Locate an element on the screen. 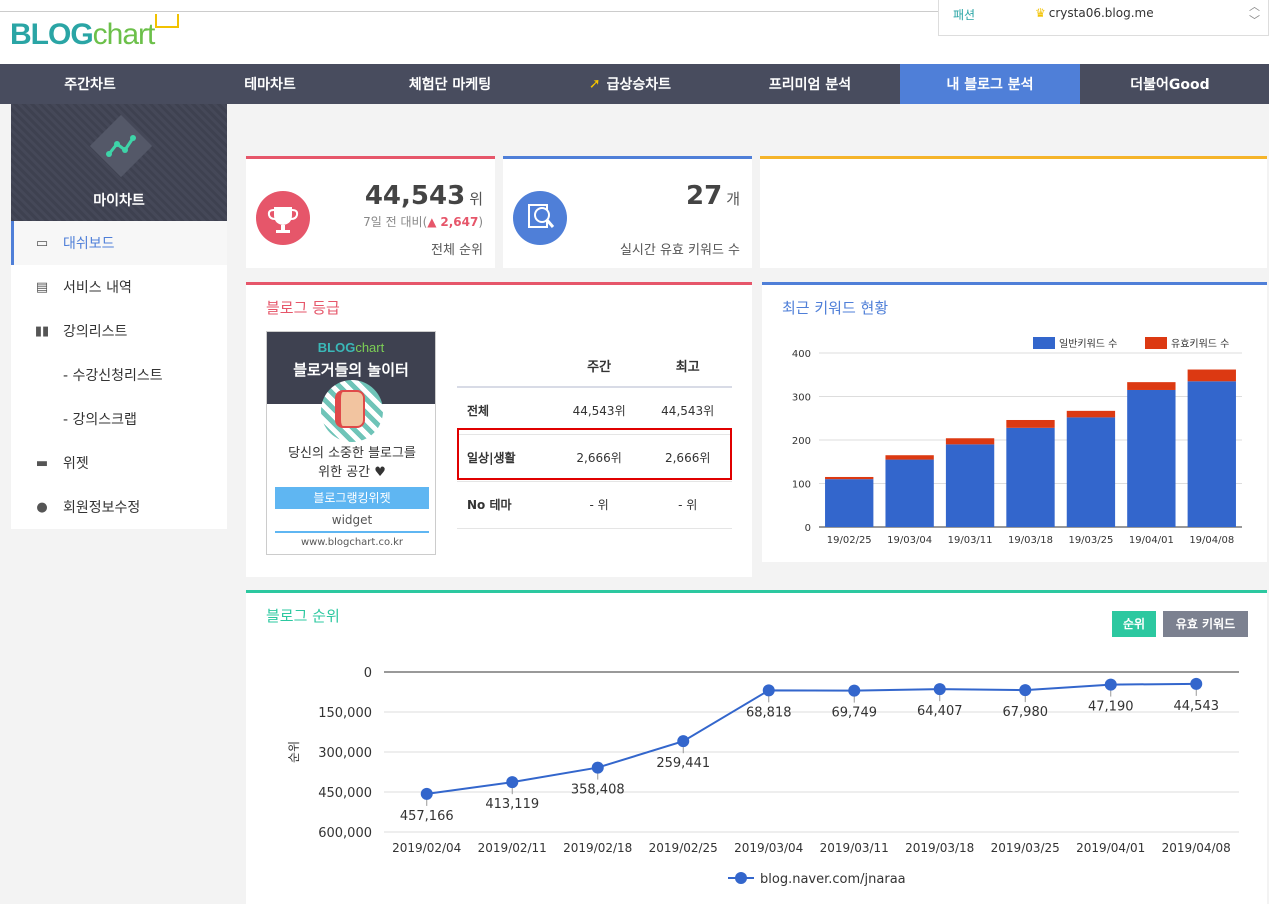 This screenshot has width=1269, height=904. widget-description: 당신의 소중한 블로그를 위한 공간 ♥ is located at coordinates (352, 463).